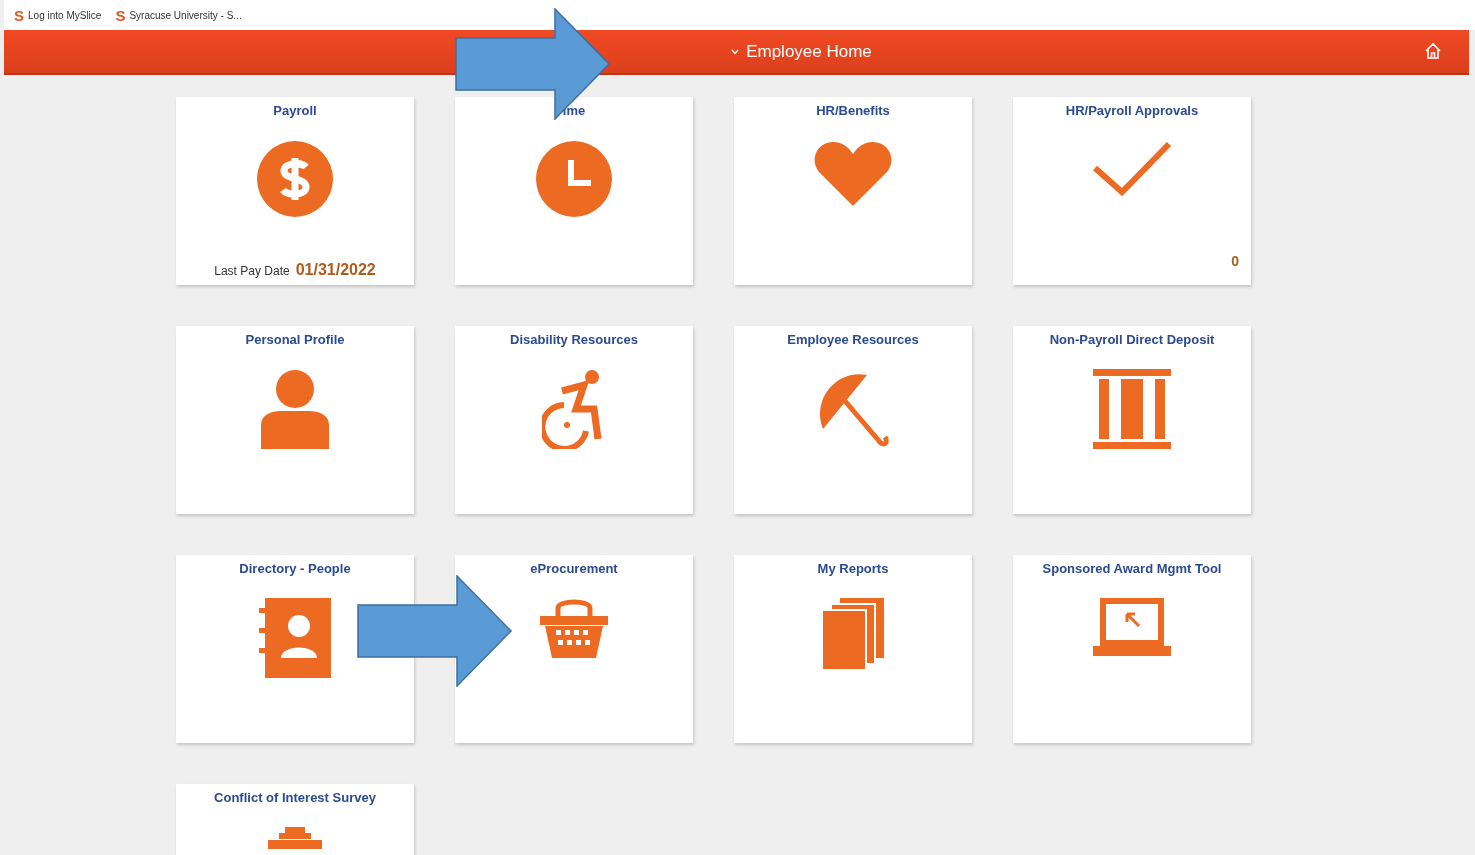  What do you see at coordinates (295, 179) in the screenshot?
I see `dollar-icon` at bounding box center [295, 179].